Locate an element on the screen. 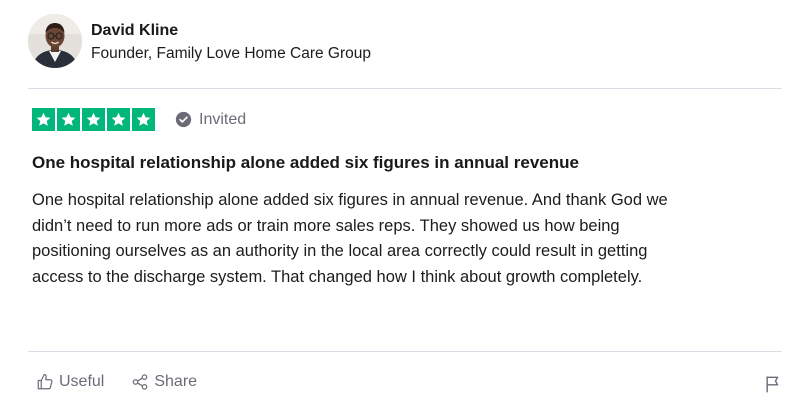 This screenshot has height=415, width=810. star-rating is located at coordinates (93, 119).